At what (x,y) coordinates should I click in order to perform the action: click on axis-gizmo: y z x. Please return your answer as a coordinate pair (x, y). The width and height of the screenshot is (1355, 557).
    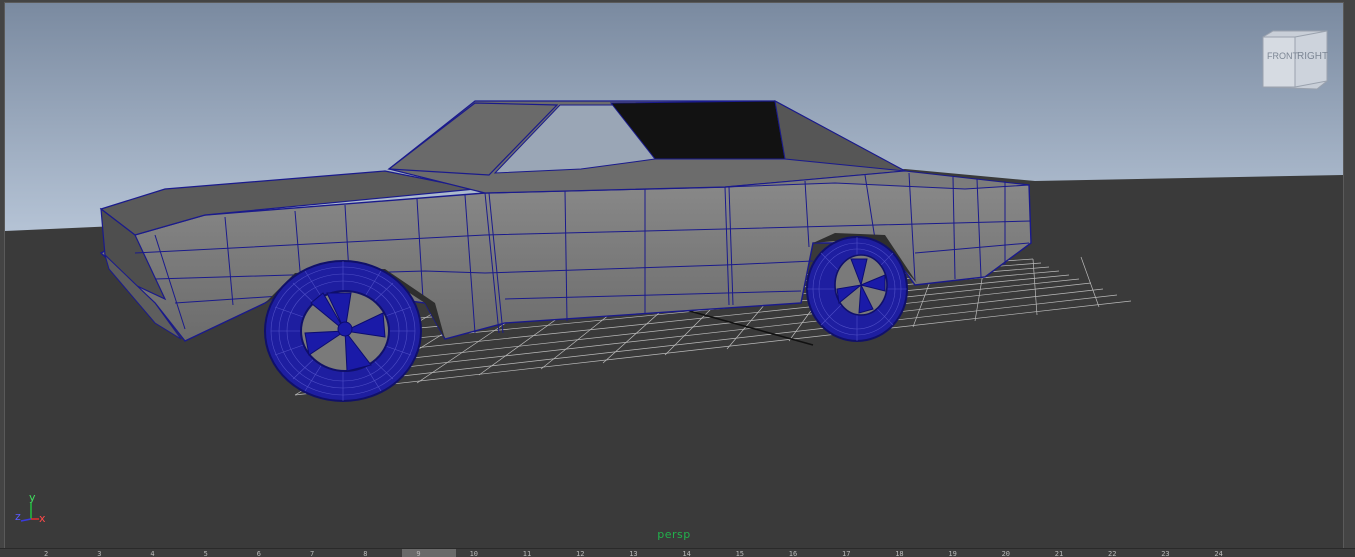
    Looking at the image, I should click on (33, 509).